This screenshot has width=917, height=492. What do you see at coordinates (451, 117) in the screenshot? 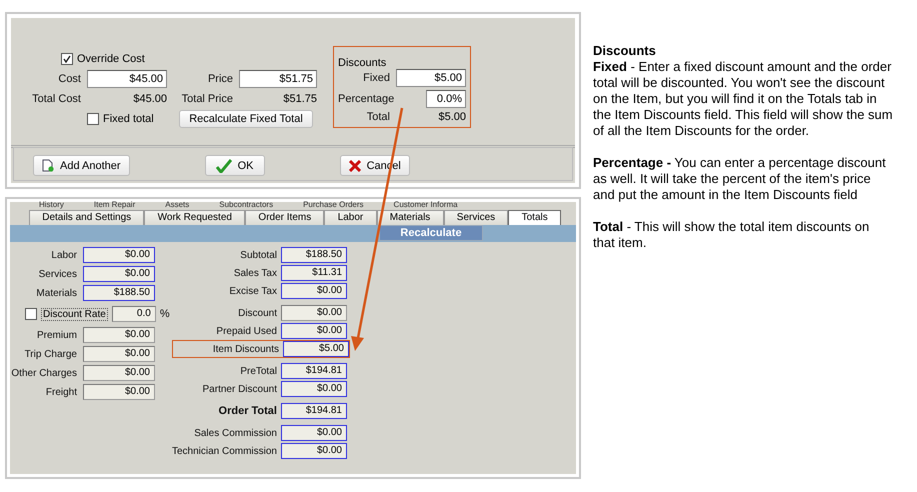
I see `discount-total-value: $5.00` at bounding box center [451, 117].